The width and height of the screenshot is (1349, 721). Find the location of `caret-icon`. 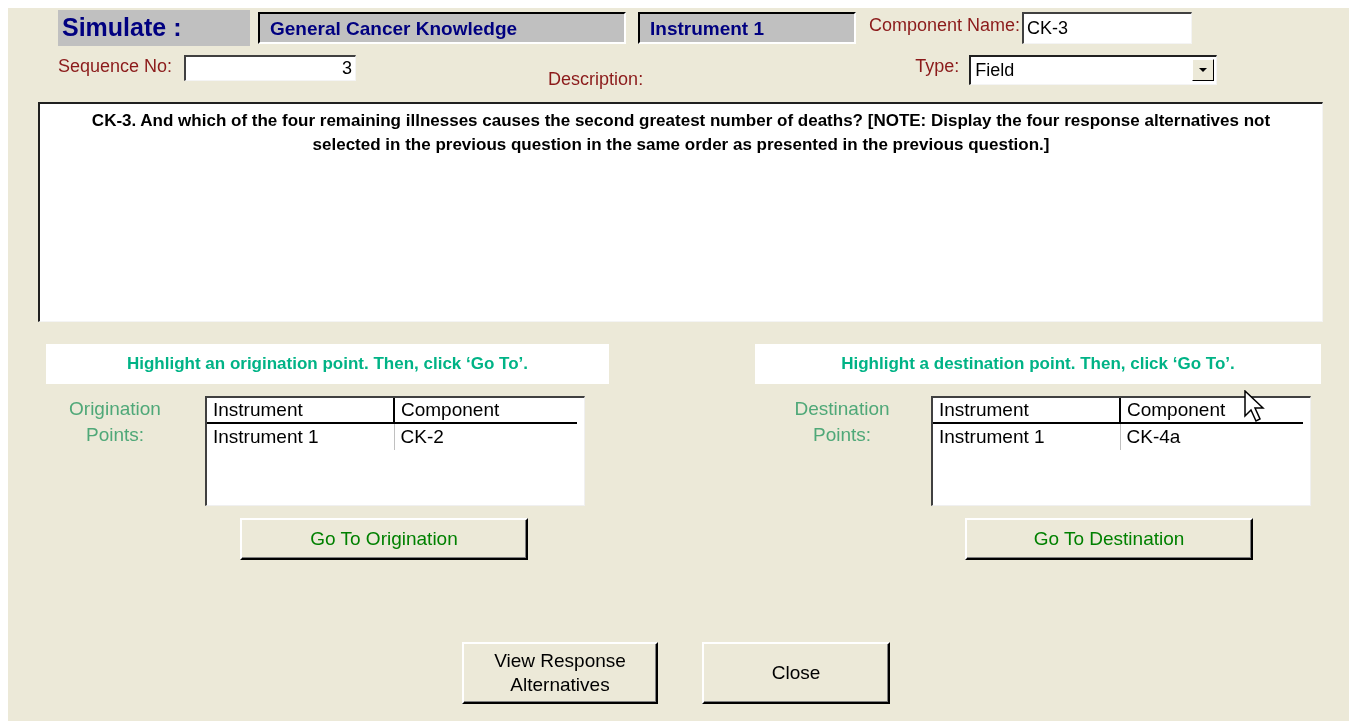

caret-icon is located at coordinates (1203, 70).